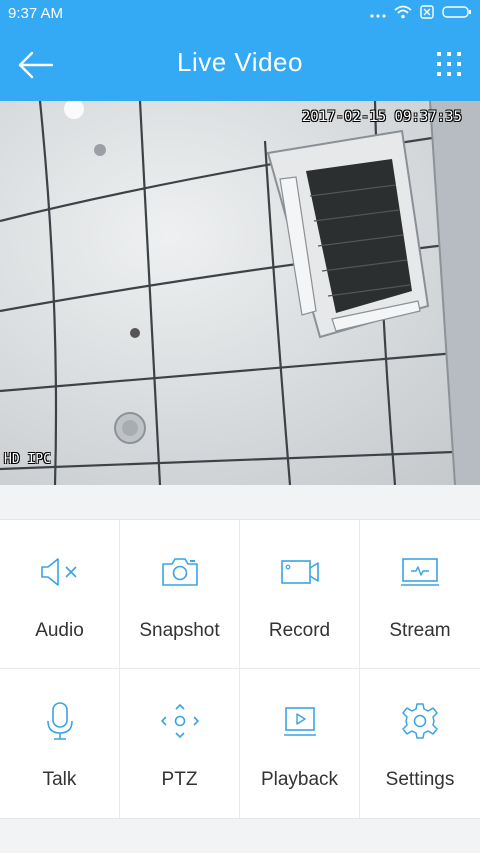 The height and width of the screenshot is (853, 480). I want to click on status-bar: 9:37 AM, so click(240, 13).